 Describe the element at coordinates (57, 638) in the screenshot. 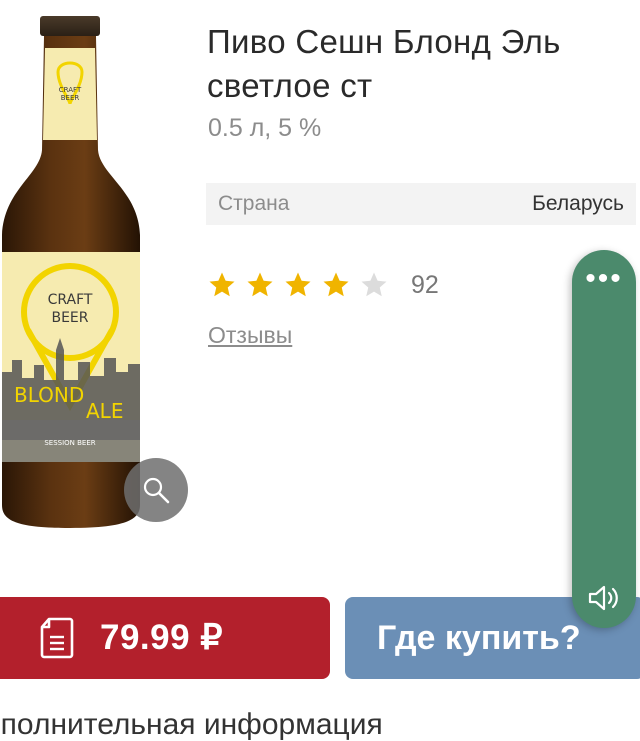

I see `receipt-icon` at that location.